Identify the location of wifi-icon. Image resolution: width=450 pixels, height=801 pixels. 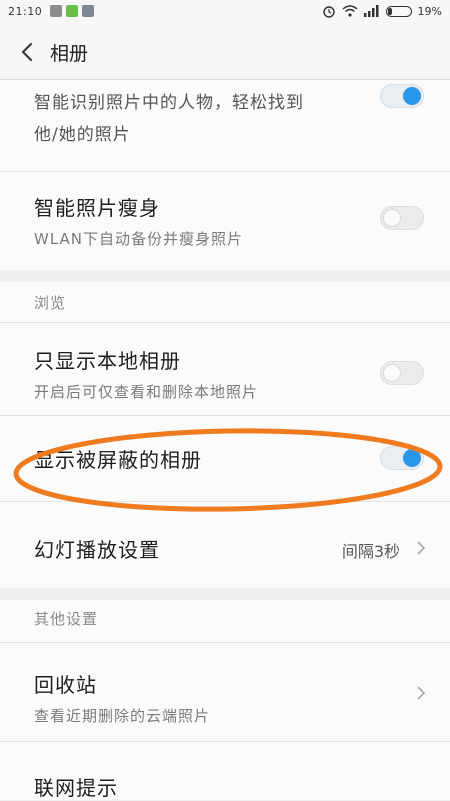
(350, 11).